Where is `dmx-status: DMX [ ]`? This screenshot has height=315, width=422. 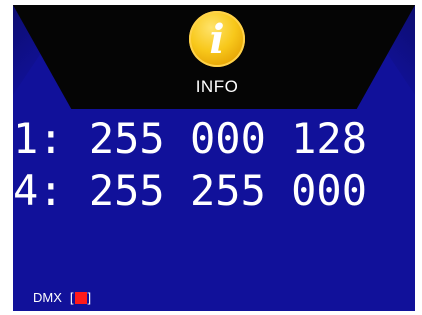 dmx-status: DMX [ ] is located at coordinates (62, 297).